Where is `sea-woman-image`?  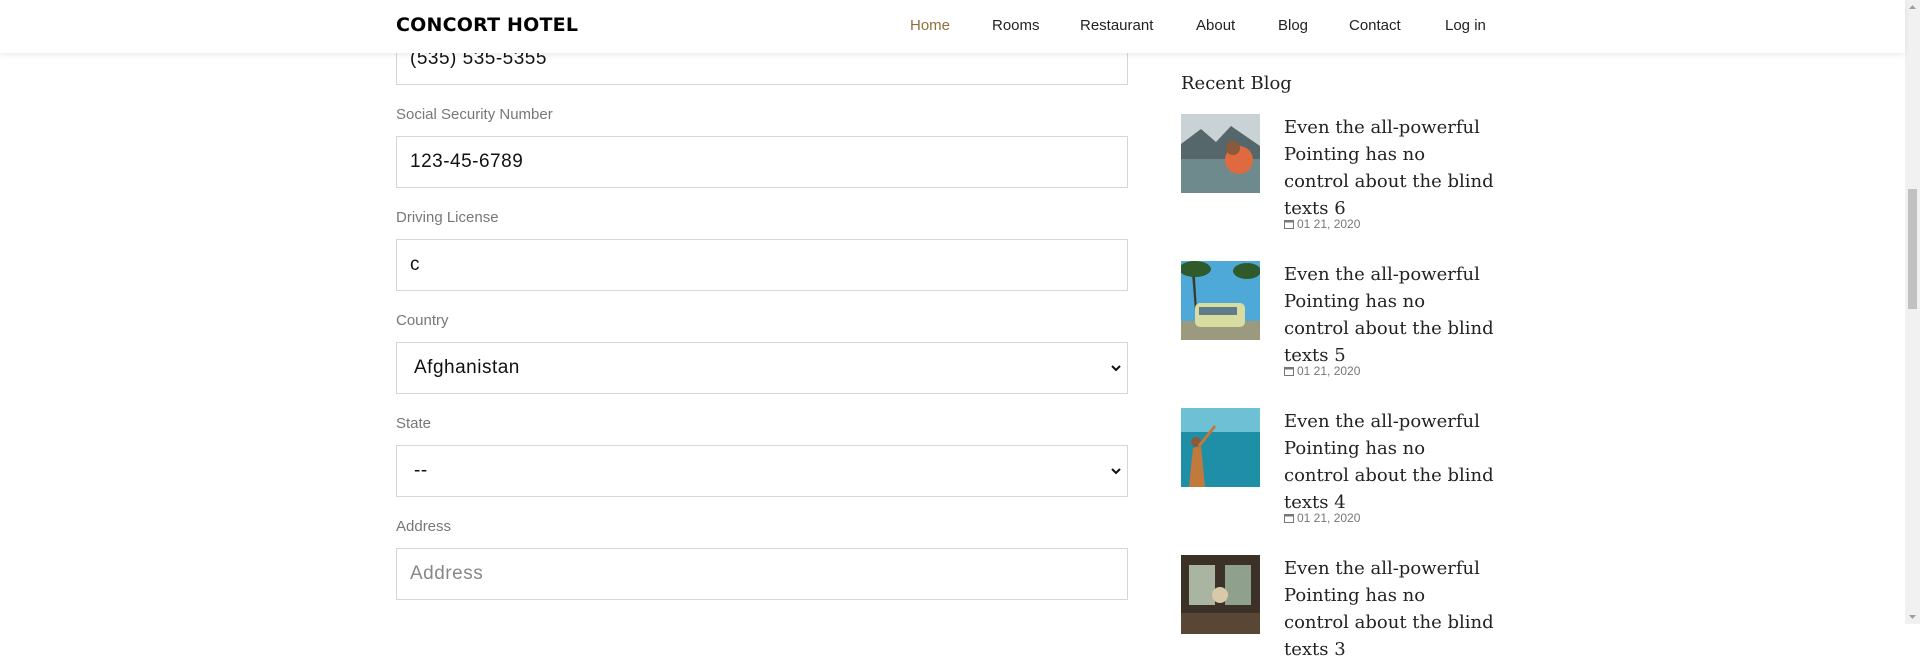
sea-woman-image is located at coordinates (1220, 447).